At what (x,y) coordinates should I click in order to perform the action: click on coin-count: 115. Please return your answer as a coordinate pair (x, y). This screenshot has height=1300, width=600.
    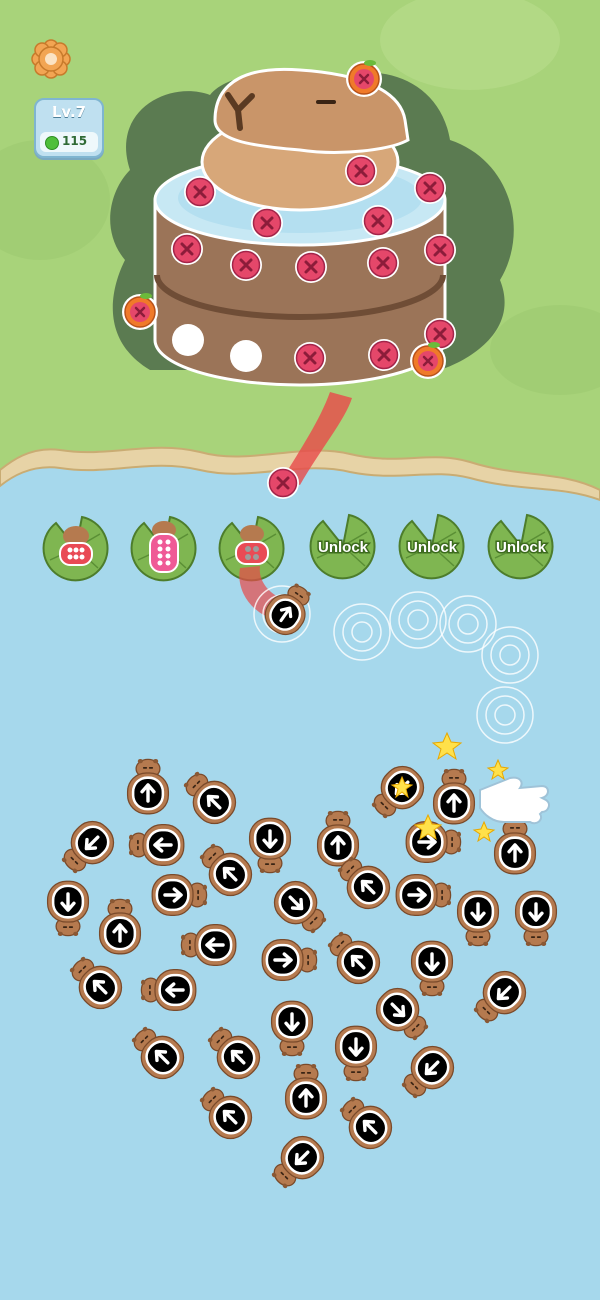
    Looking at the image, I should click on (75, 141).